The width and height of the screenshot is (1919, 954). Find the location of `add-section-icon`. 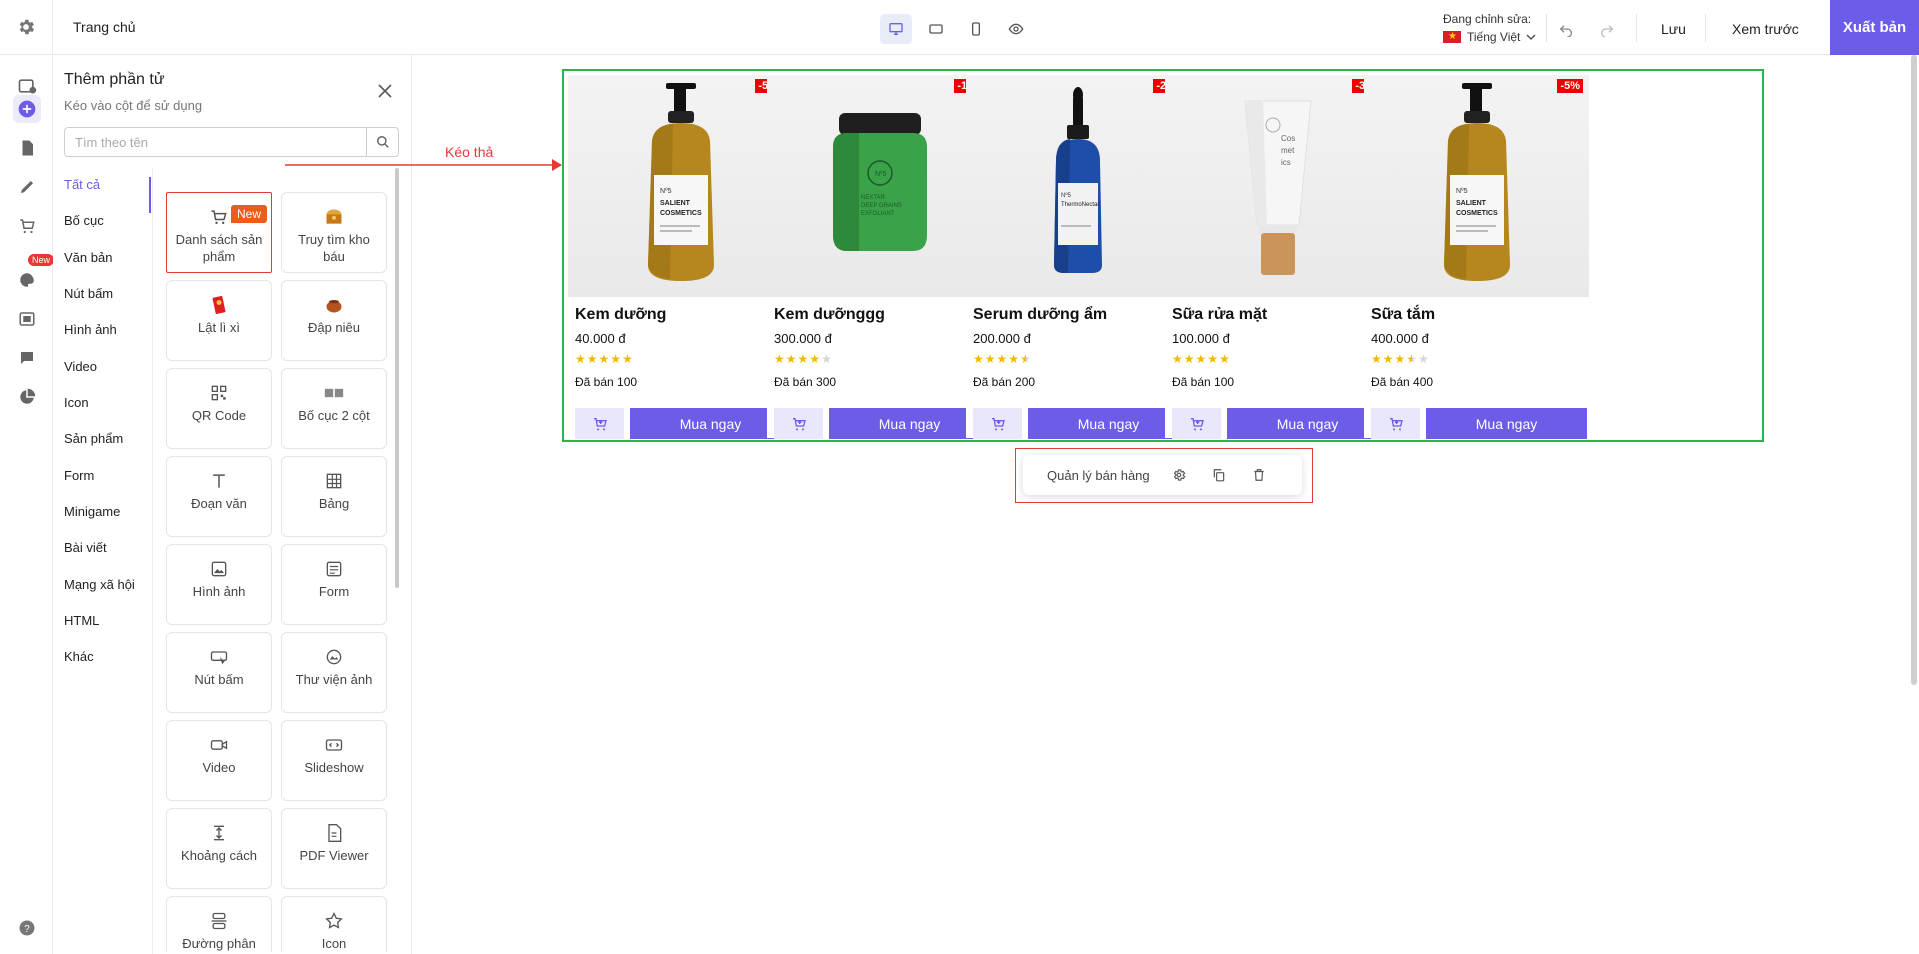

add-section-icon is located at coordinates (27, 86).